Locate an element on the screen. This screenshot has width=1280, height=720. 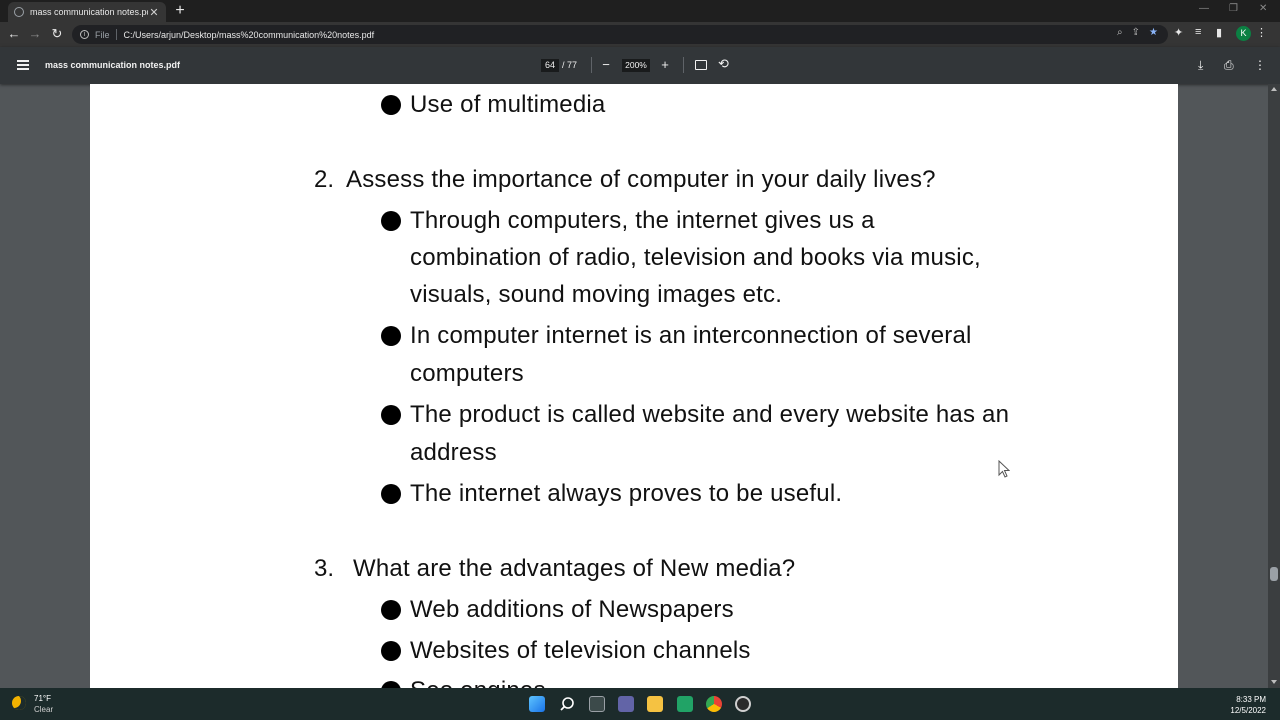
search-icon is located at coordinates (567, 704).